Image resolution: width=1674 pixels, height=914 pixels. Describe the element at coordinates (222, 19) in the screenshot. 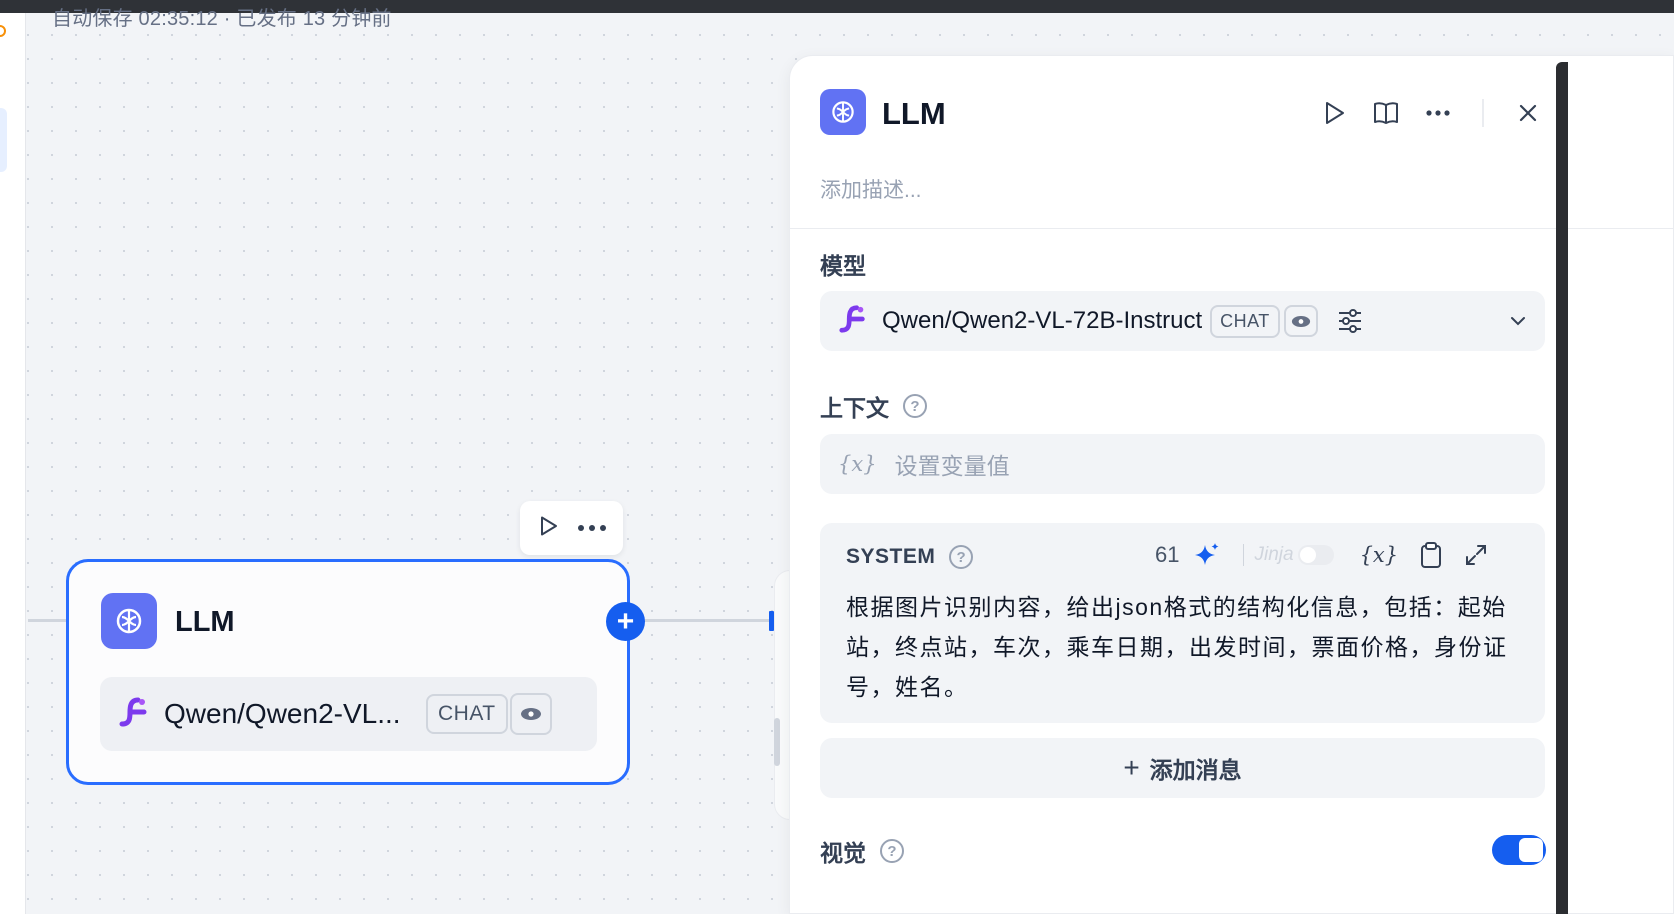

I see `autosave-status: 自动保存 02:35:12 · 已发布 13 分钟前` at that location.